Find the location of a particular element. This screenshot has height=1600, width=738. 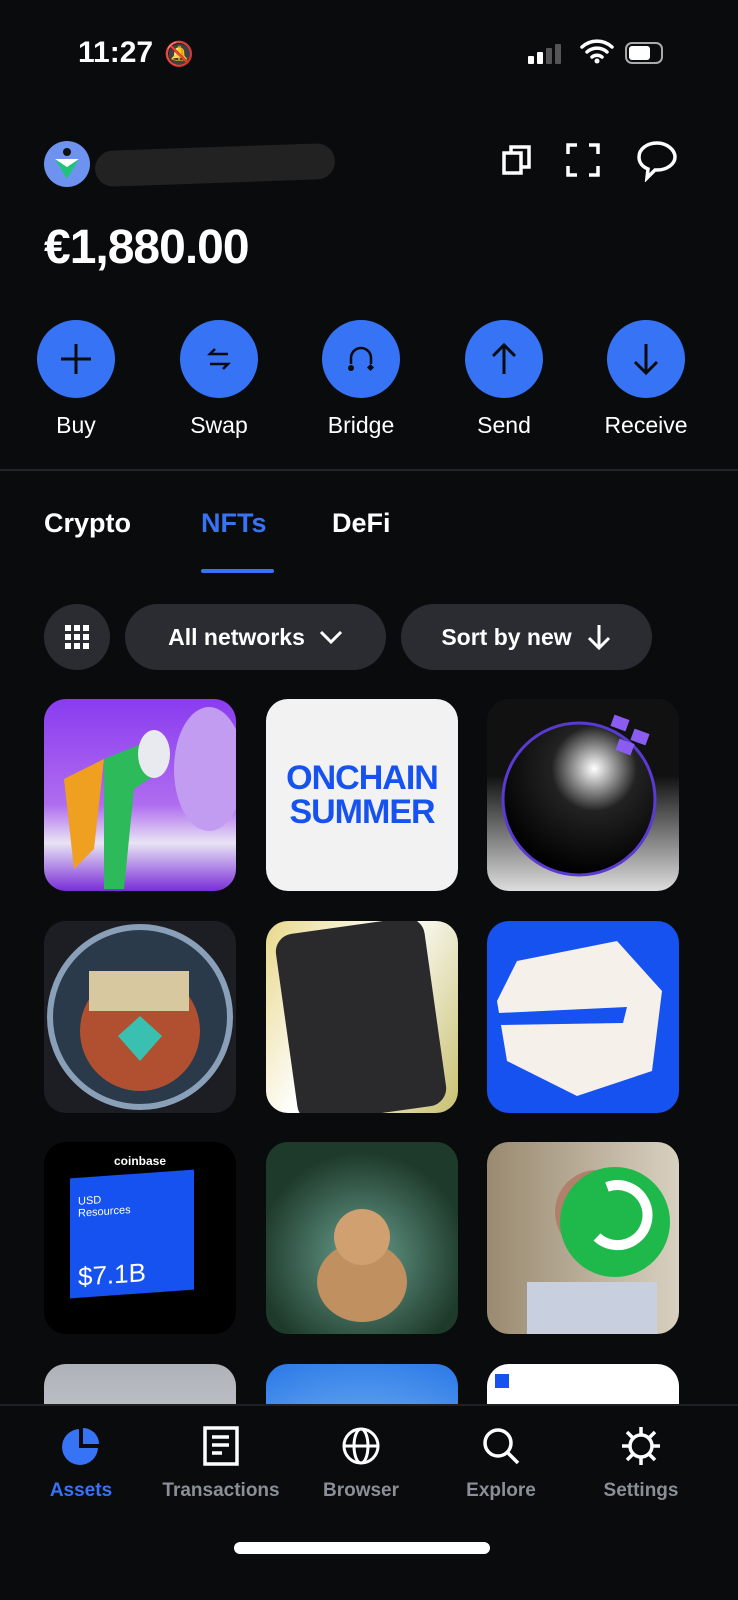

redacted-wallet-name is located at coordinates (215, 165).